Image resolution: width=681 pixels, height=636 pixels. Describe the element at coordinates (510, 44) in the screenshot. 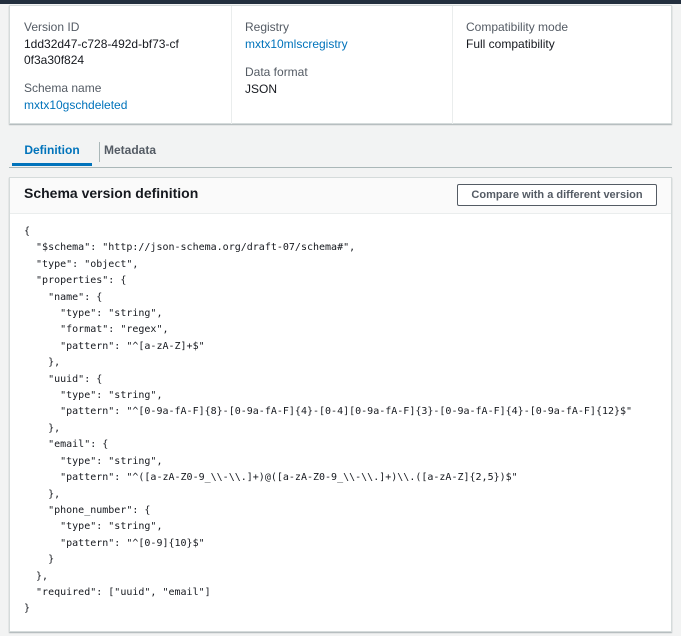

I see `compatibility-mode-value: Full compatibility` at that location.